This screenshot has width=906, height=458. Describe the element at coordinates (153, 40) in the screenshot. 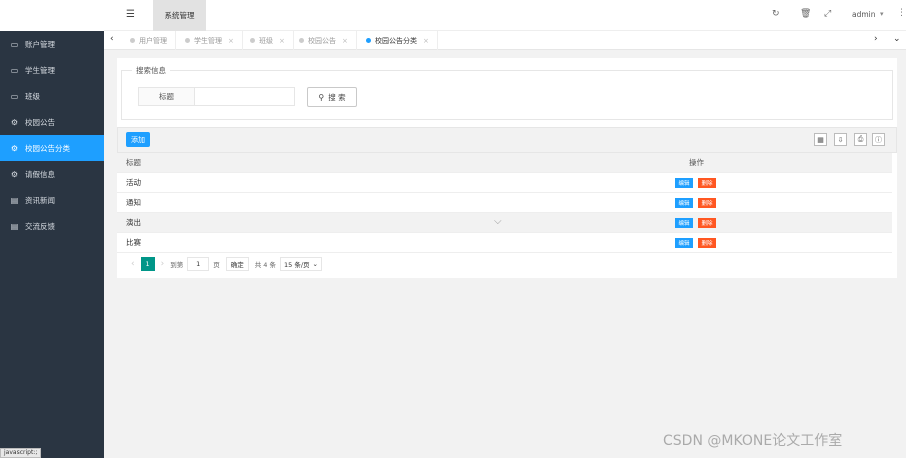

I see `tab-label: 用户管理` at that location.